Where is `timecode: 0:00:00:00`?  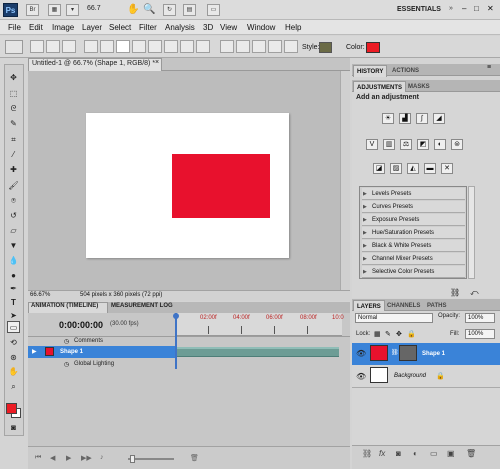 timecode: 0:00:00:00 is located at coordinates (81, 325).